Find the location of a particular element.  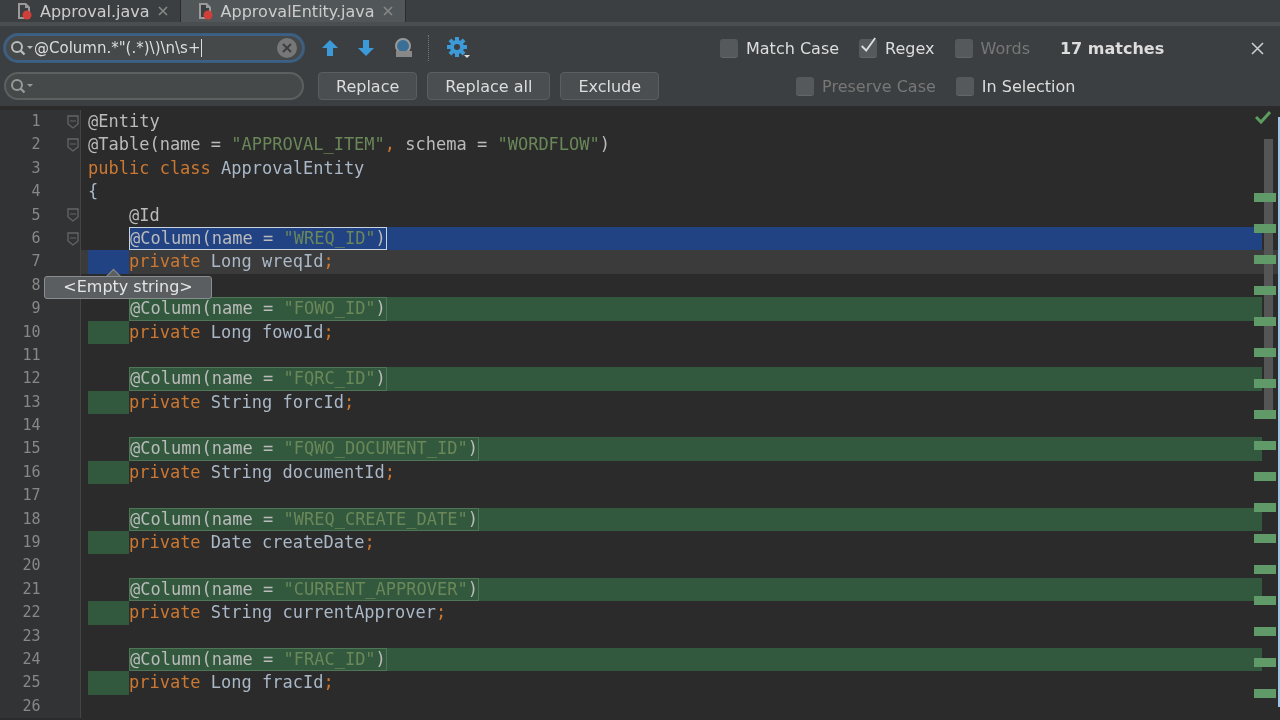

line-number: 13 is located at coordinates (31, 402).